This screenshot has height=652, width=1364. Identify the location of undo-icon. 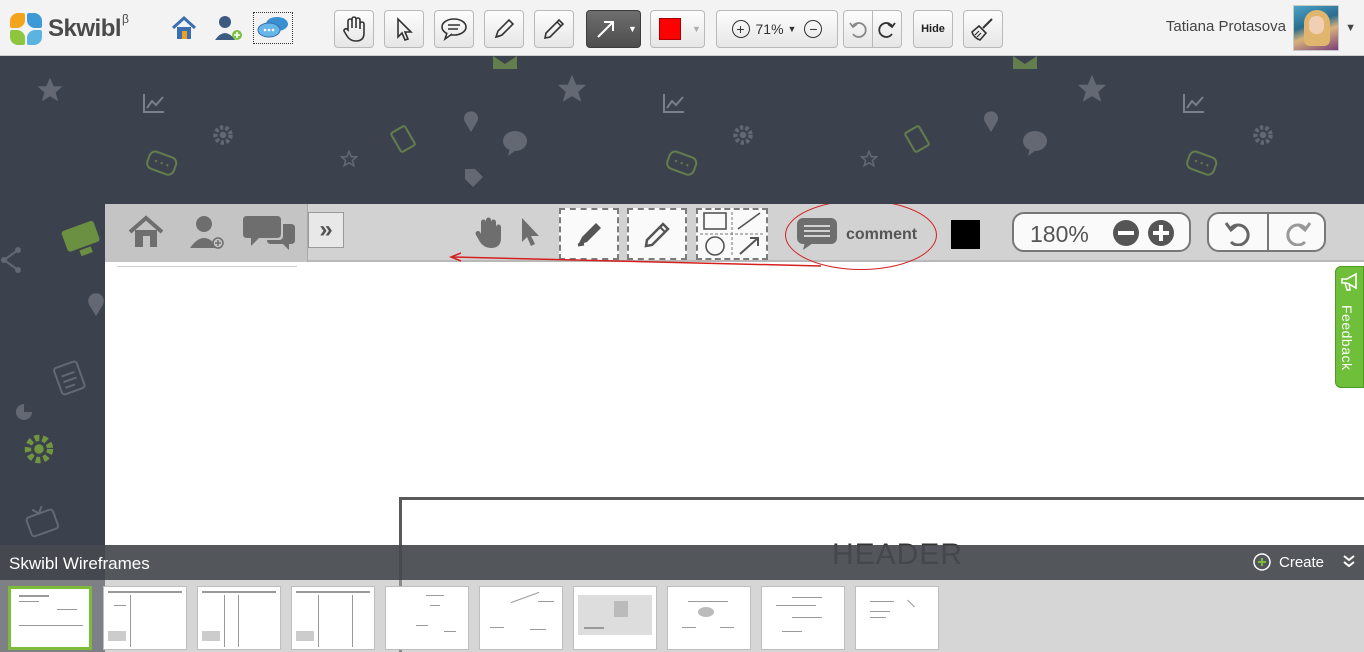
(858, 30).